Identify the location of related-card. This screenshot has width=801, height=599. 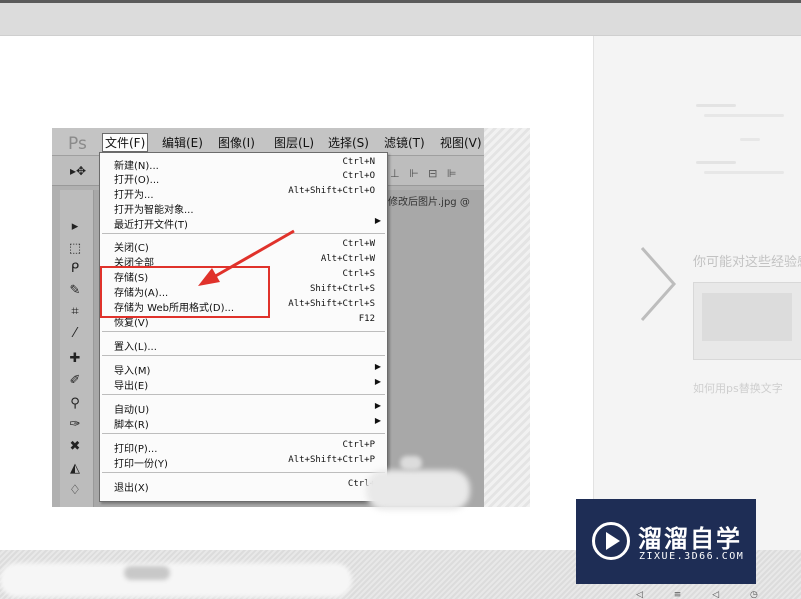
(747, 321).